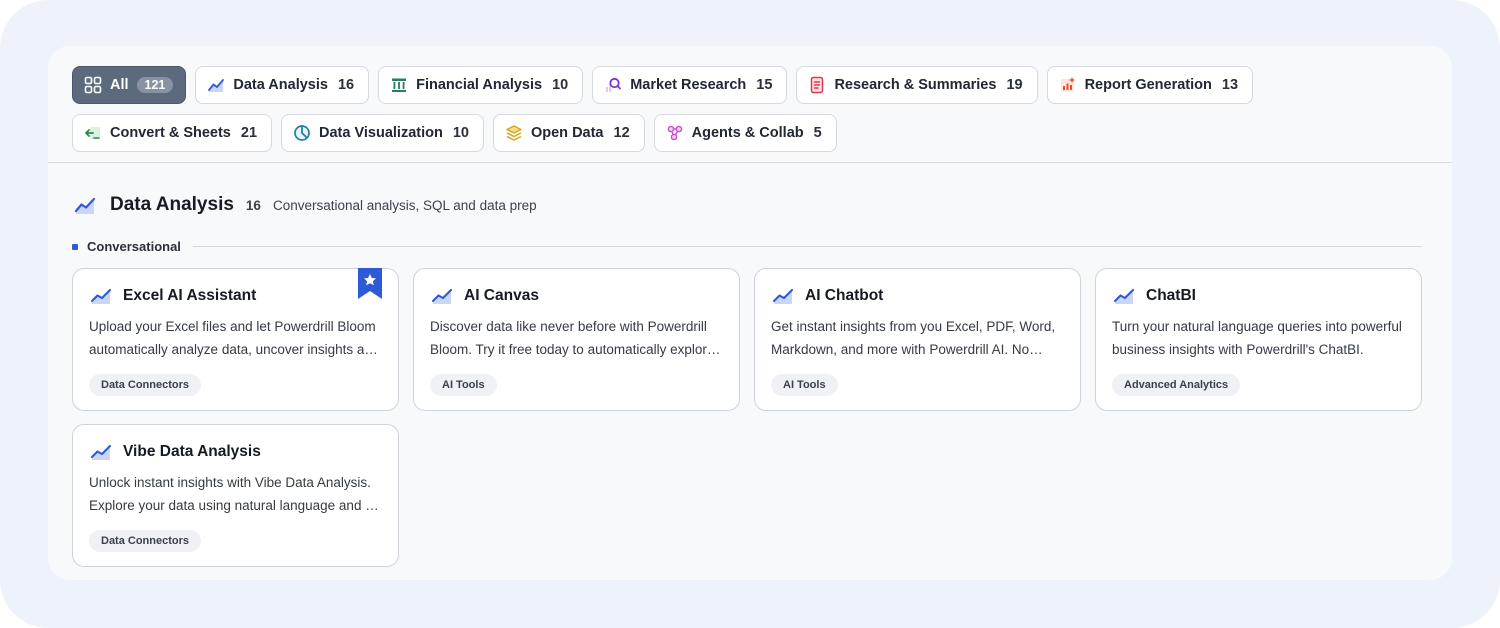 This screenshot has width=1500, height=628. What do you see at coordinates (501, 295) in the screenshot?
I see `card-title: AI Canvas` at bounding box center [501, 295].